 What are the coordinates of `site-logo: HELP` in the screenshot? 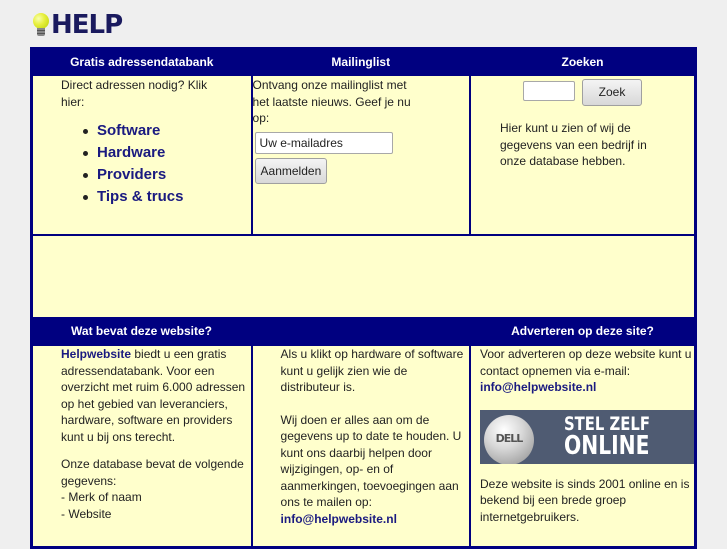 It's located at (77, 25).